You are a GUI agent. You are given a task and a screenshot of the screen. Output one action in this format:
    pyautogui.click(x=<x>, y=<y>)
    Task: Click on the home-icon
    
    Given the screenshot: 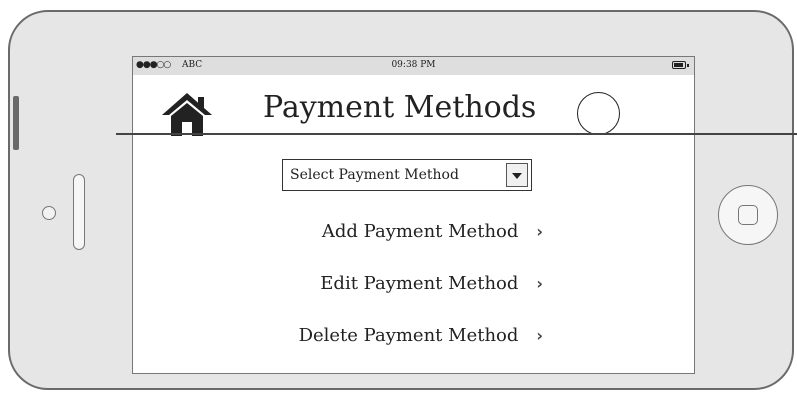 What is the action you would take?
    pyautogui.click(x=187, y=114)
    